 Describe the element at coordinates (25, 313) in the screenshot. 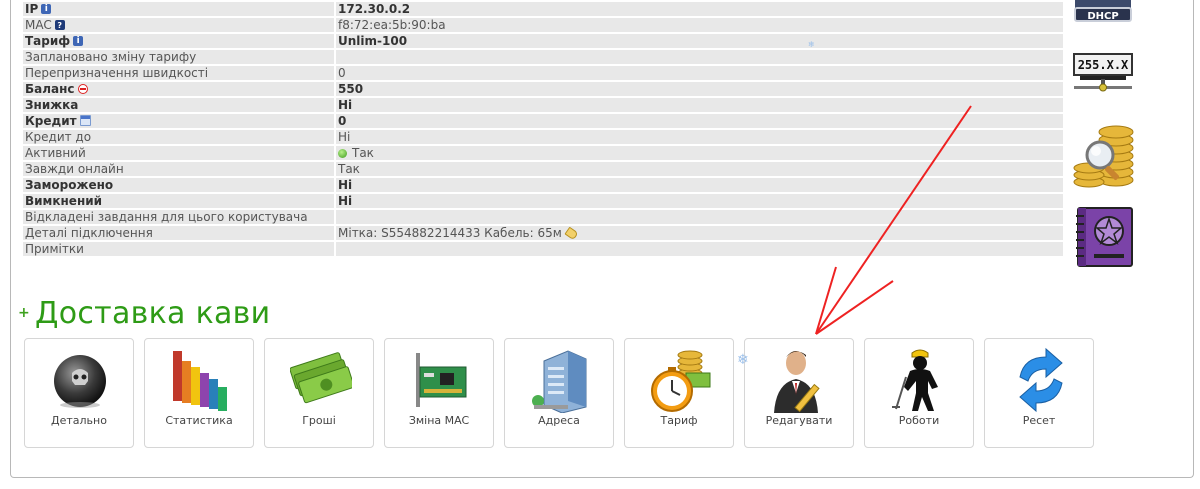

I see `expand-plus-icon: +` at that location.